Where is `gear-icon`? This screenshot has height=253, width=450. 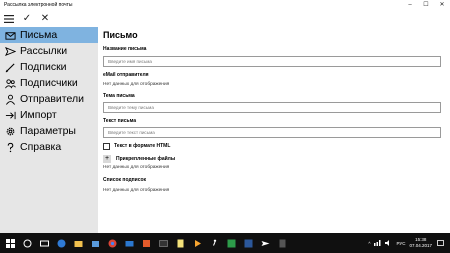 gear-icon is located at coordinates (10, 131).